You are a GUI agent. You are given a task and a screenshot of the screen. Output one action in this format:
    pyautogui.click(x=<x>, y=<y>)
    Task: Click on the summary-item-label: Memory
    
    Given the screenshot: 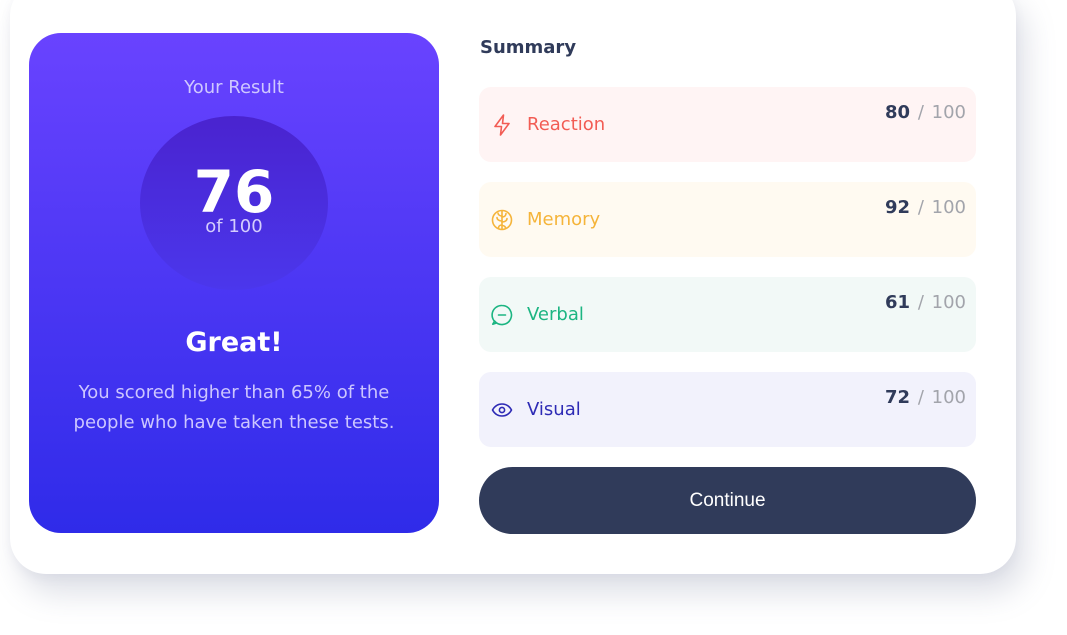 What is the action you would take?
    pyautogui.click(x=564, y=219)
    